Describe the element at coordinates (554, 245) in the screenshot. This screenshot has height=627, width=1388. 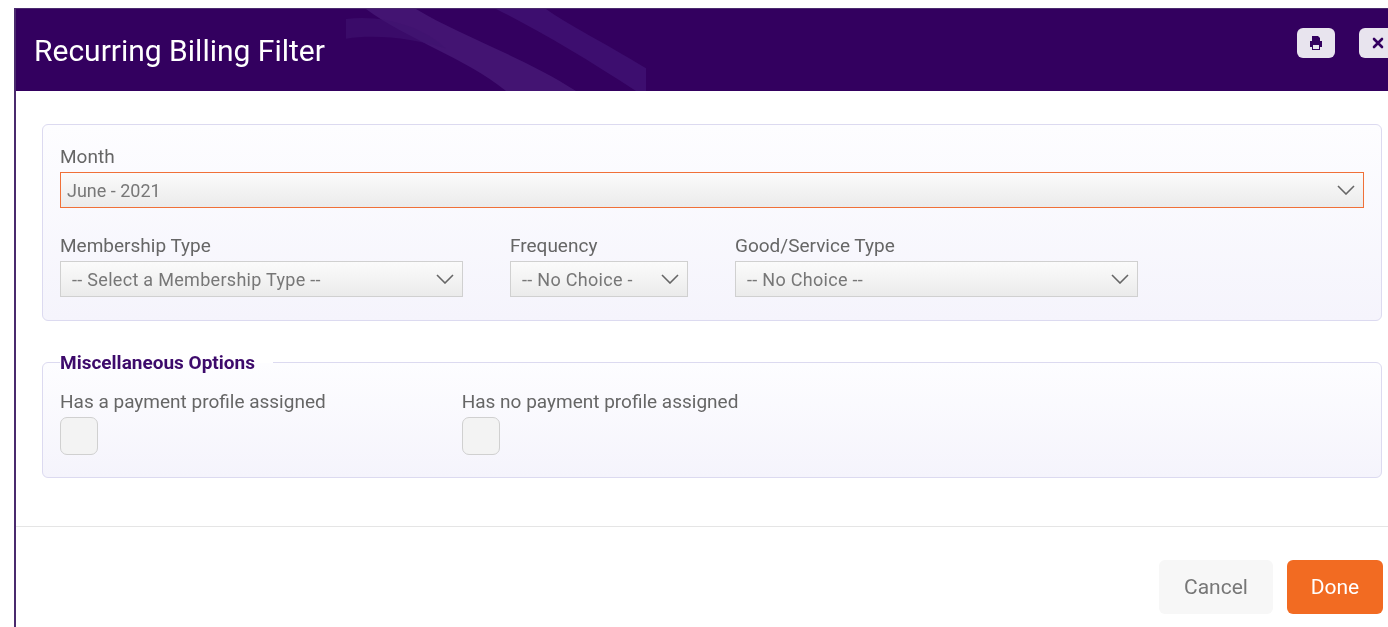
I see `field-label: Frequency` at that location.